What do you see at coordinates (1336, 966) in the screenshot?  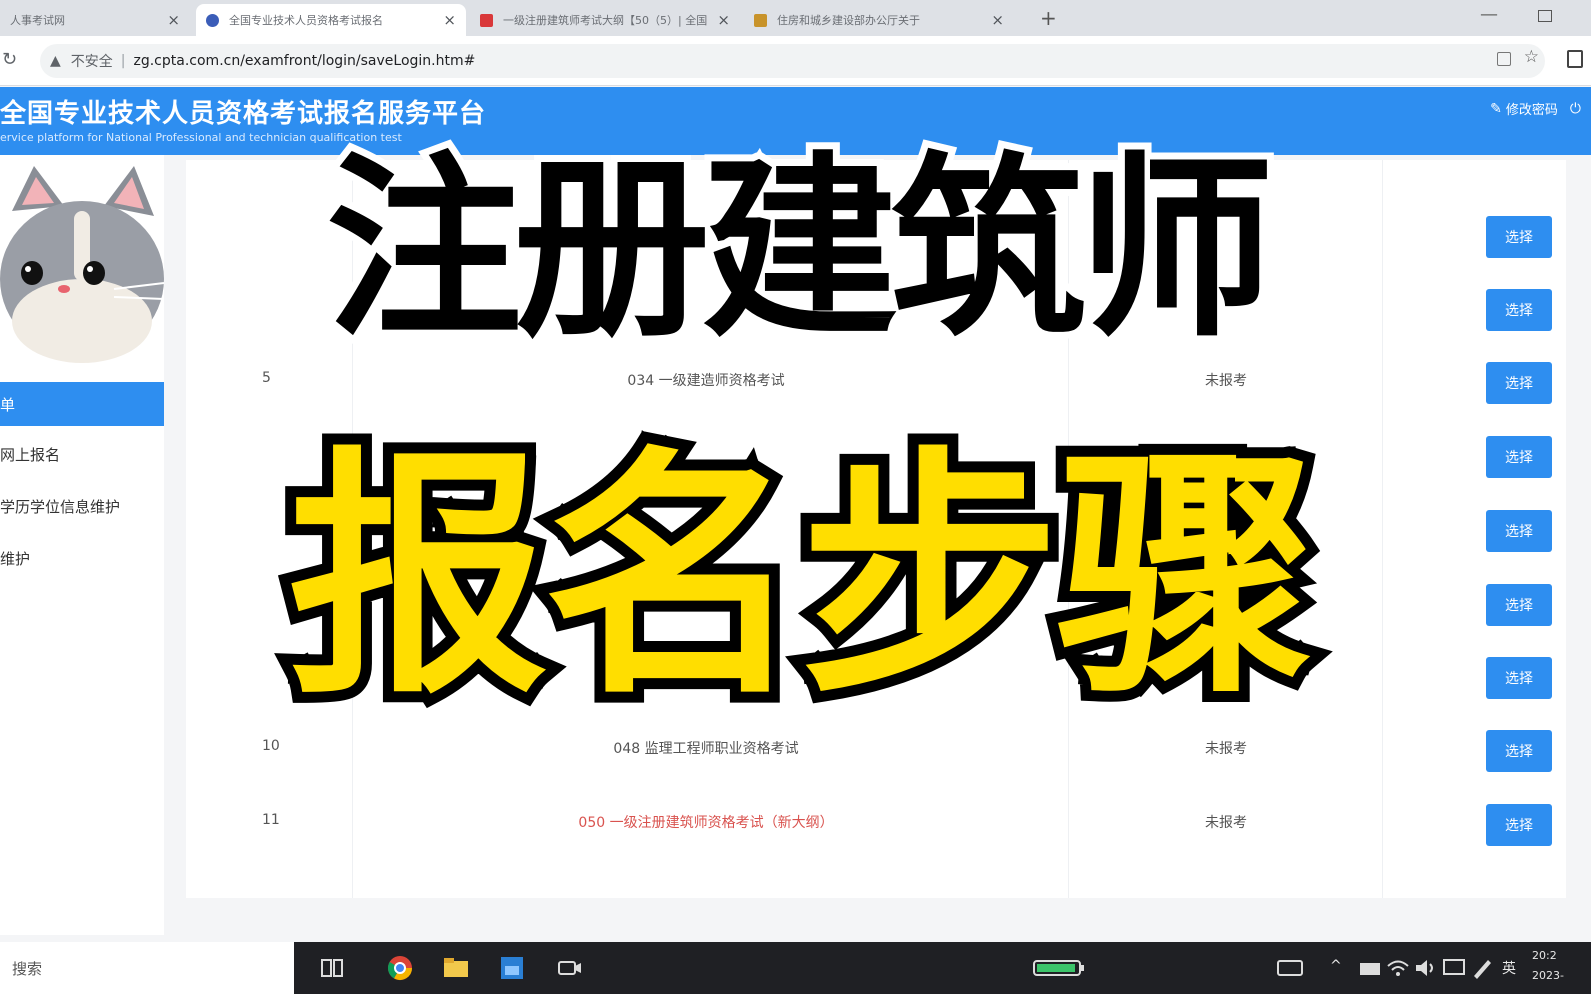 I see `chevron-up-icon: ^` at bounding box center [1336, 966].